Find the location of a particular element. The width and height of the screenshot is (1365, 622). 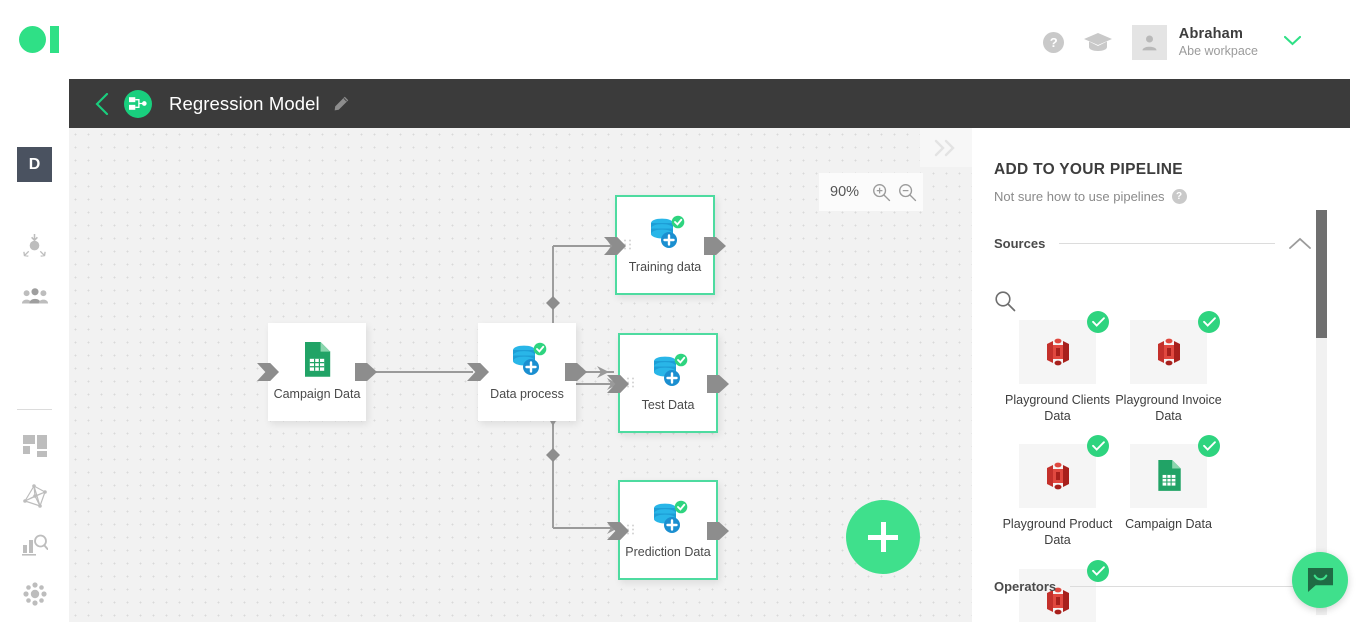

user-menu: Abraham Abe workpace is located at coordinates (1216, 42).